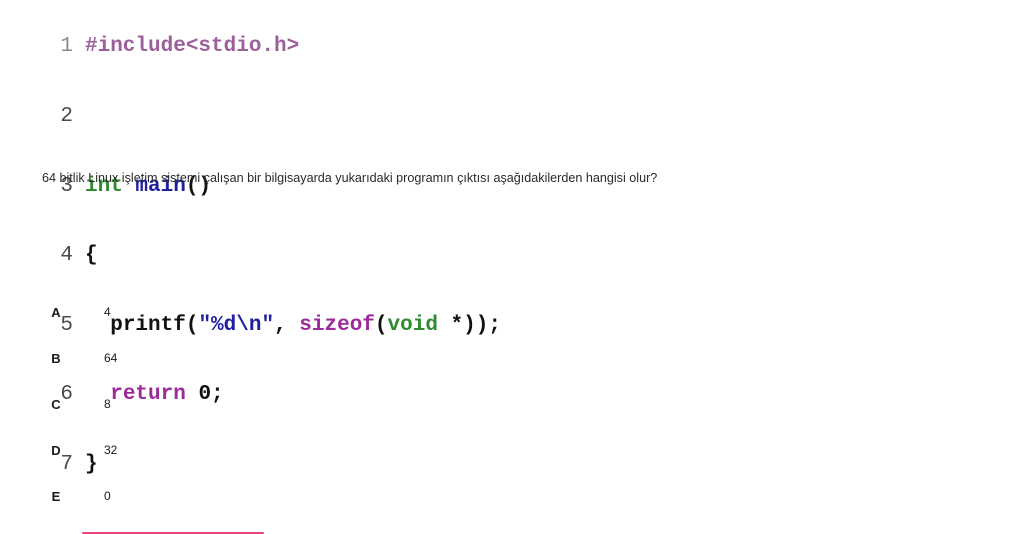 The width and height of the screenshot is (1035, 534). What do you see at coordinates (66, 116) in the screenshot?
I see `line-number: 2` at bounding box center [66, 116].